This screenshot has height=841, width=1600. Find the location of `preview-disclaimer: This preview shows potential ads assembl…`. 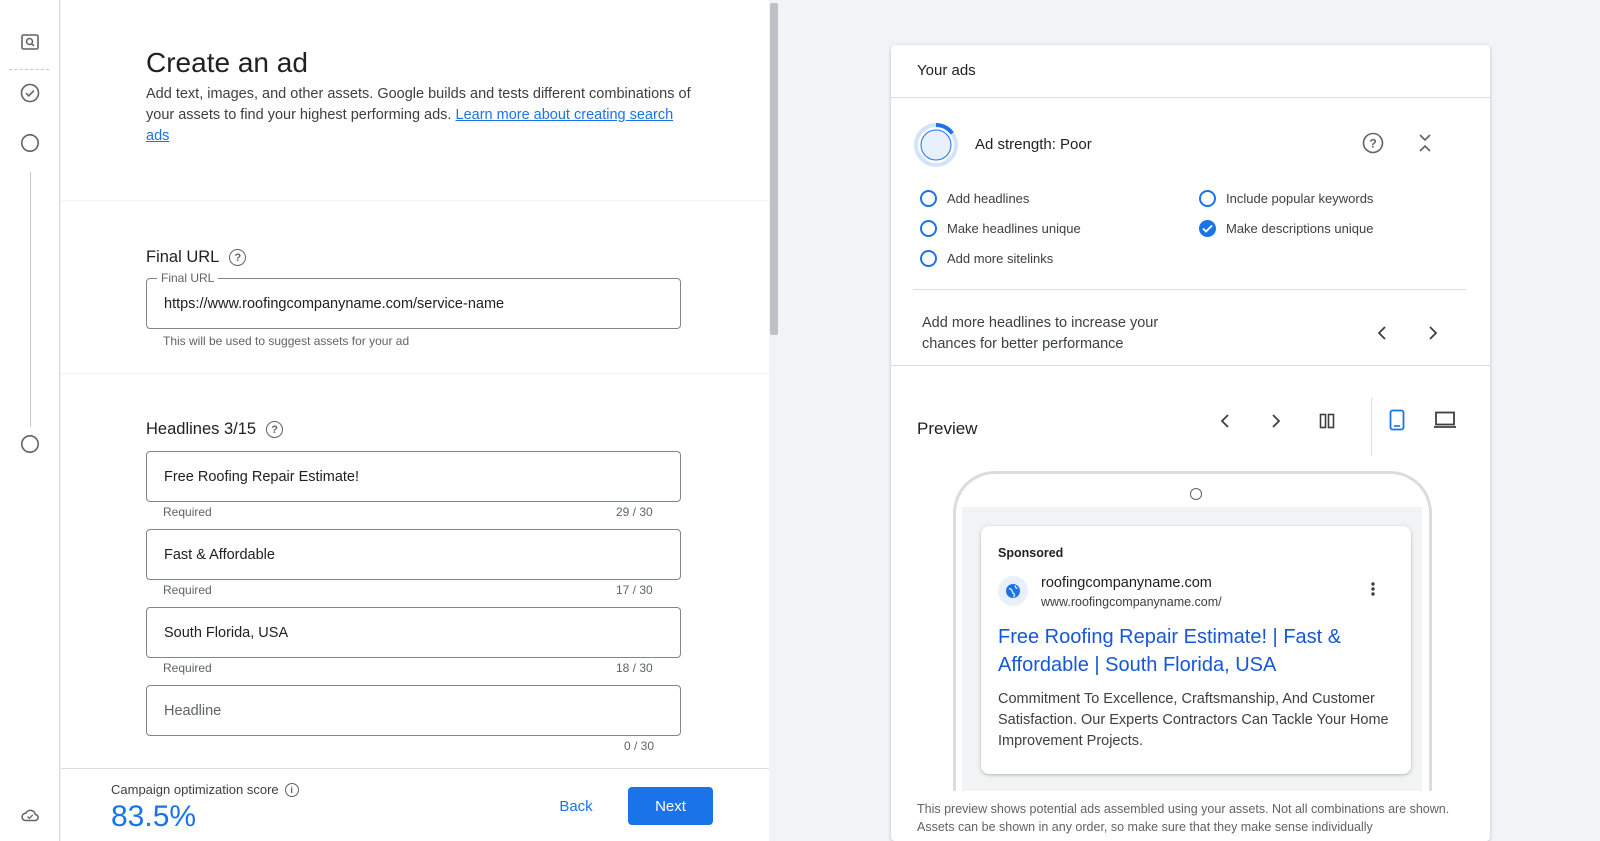

preview-disclaimer: This preview shows potential ads assembl… is located at coordinates (1183, 818).